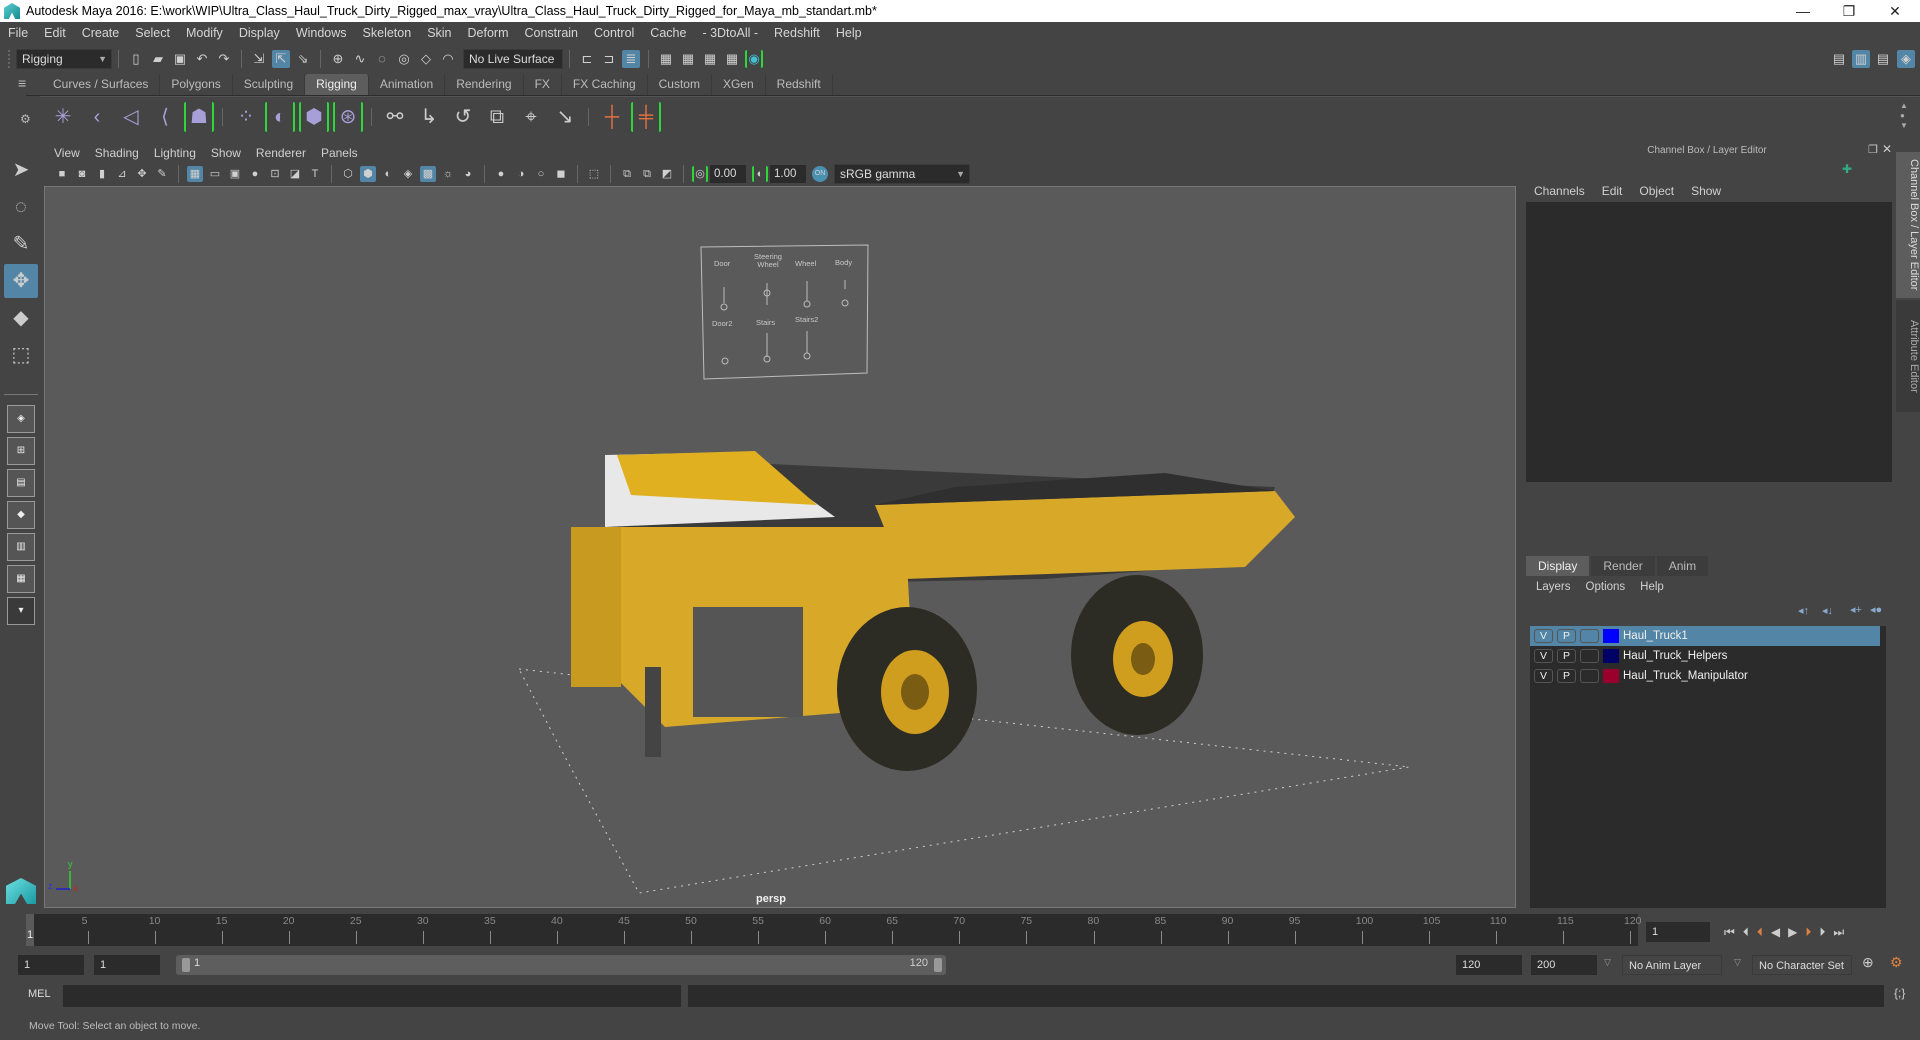  What do you see at coordinates (552, 33) in the screenshot?
I see `menu-constrain: Constrain` at bounding box center [552, 33].